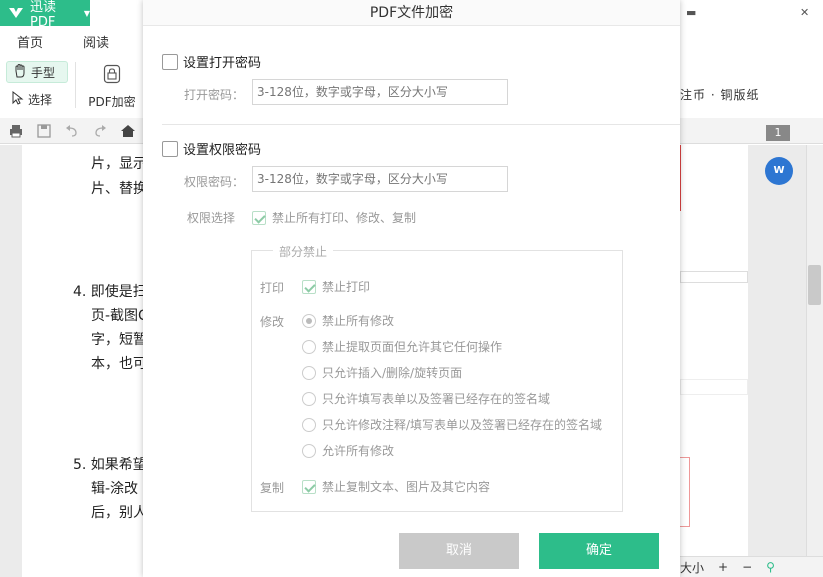  I want to click on ocr-icon: W, so click(779, 171).